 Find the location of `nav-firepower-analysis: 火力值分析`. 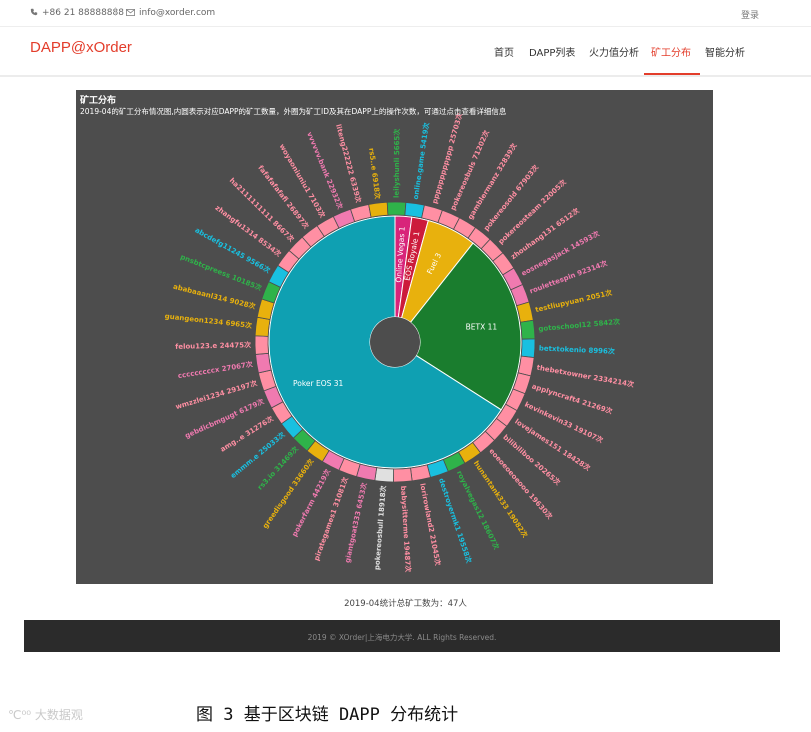

nav-firepower-analysis: 火力值分析 is located at coordinates (614, 51).